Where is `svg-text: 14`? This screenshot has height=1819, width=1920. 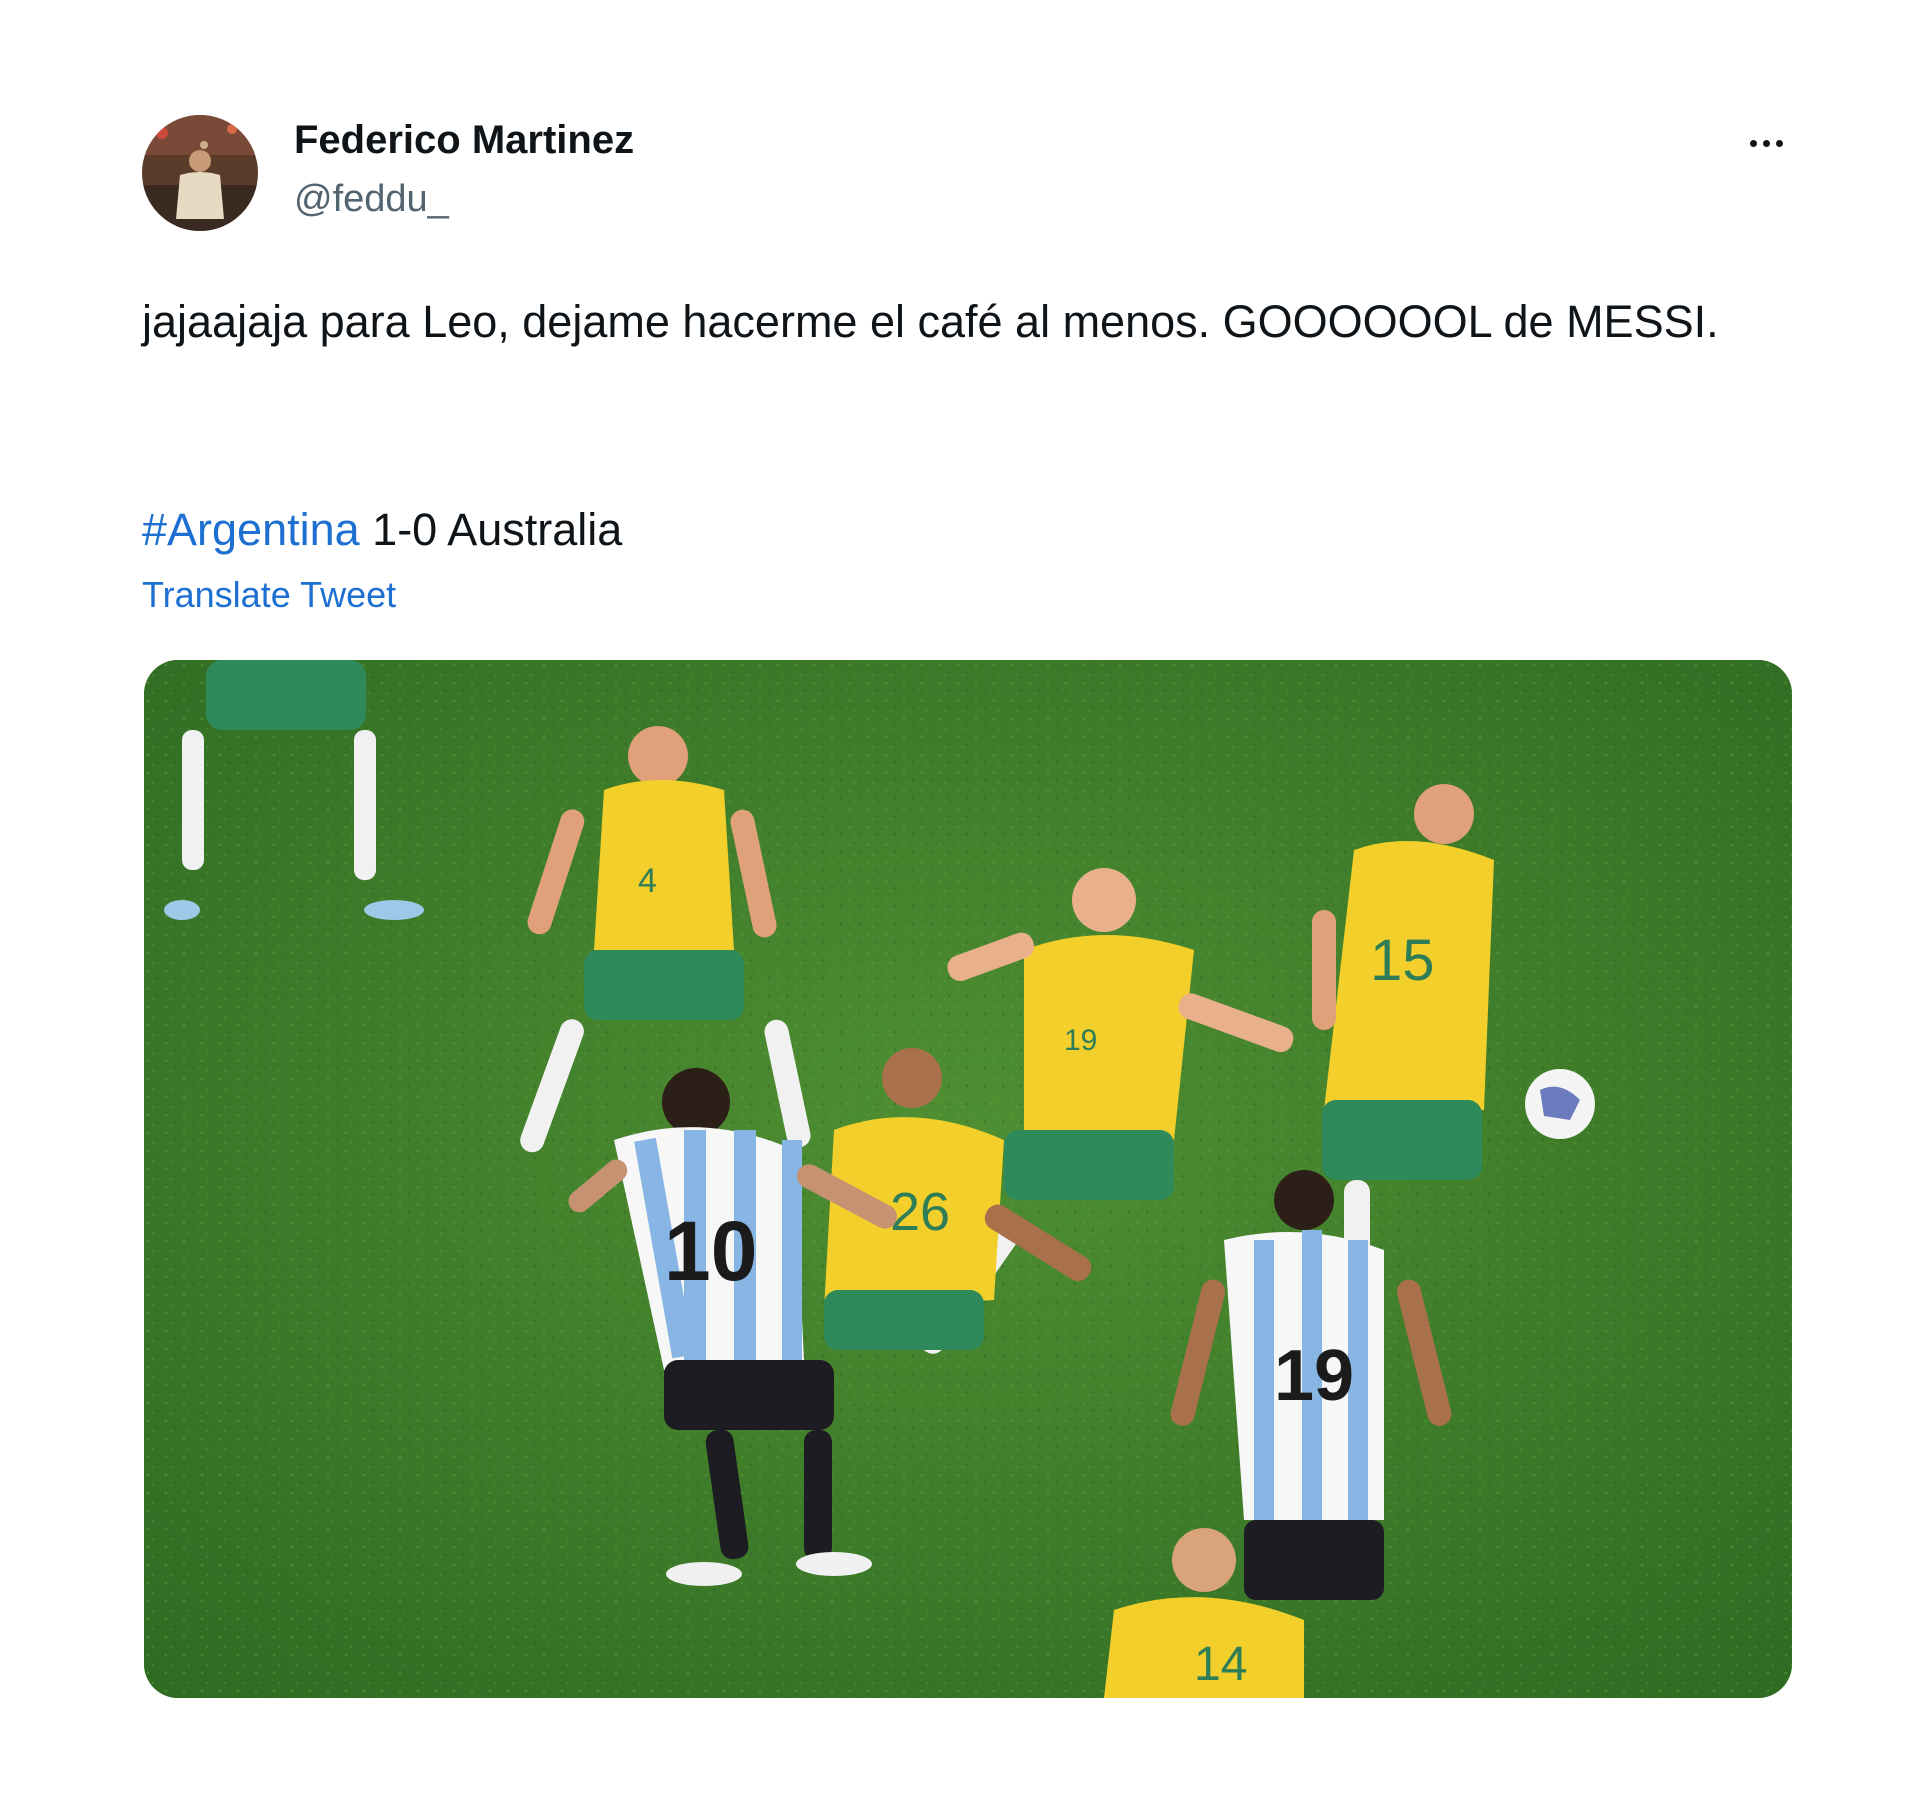 svg-text: 14 is located at coordinates (1220, 1664).